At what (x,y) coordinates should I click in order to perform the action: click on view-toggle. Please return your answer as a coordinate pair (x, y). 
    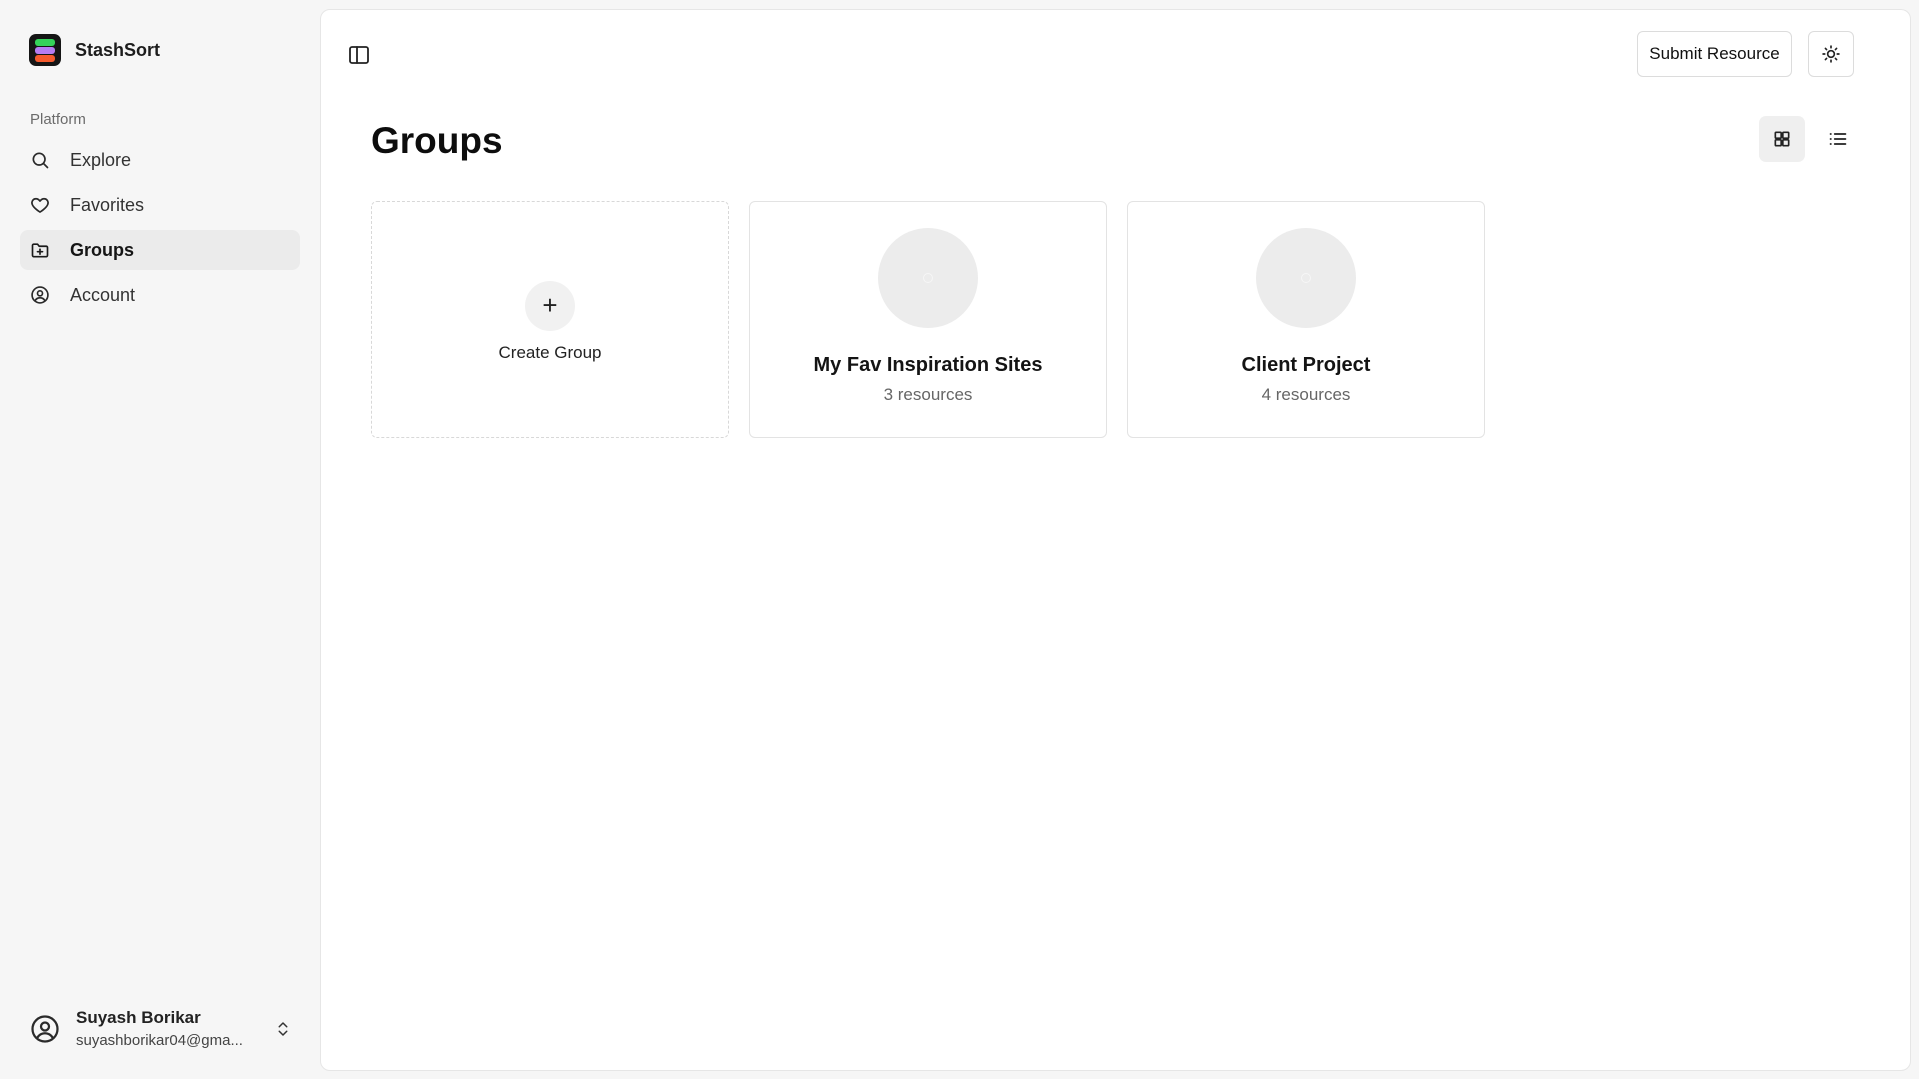
    Looking at the image, I should click on (1810, 139).